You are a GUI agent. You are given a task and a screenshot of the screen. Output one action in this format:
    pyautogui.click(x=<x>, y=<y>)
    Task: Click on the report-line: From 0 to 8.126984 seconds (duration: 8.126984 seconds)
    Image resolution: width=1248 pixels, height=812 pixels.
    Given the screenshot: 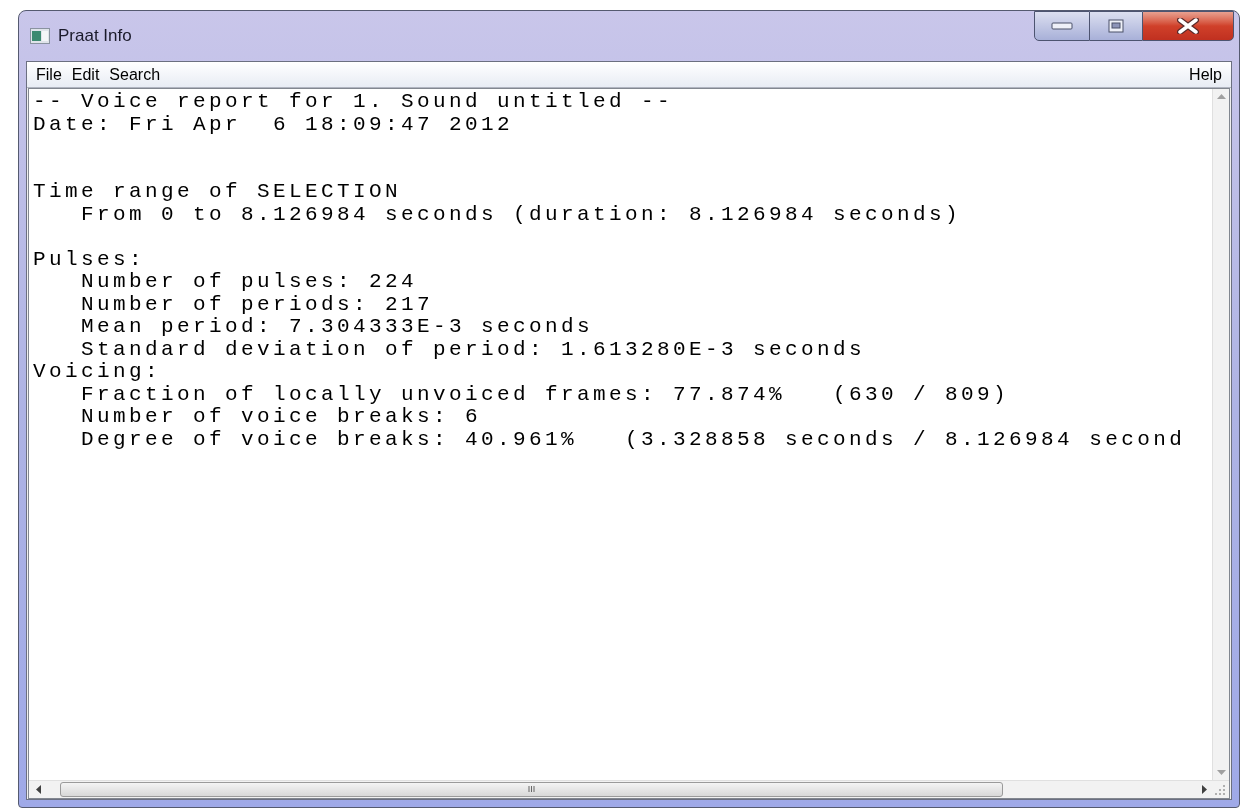 What is the action you would take?
    pyautogui.click(x=521, y=214)
    